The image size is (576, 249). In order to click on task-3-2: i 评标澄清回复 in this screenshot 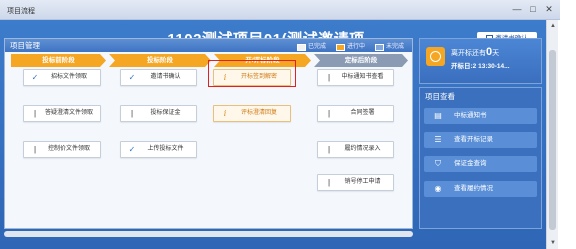, I will do `click(252, 113)`.